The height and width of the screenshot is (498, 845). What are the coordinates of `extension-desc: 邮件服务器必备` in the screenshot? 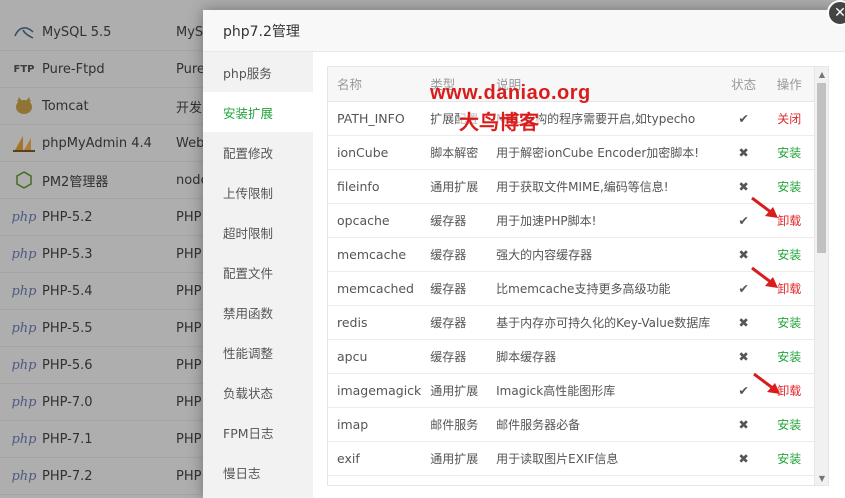 It's located at (605, 424).